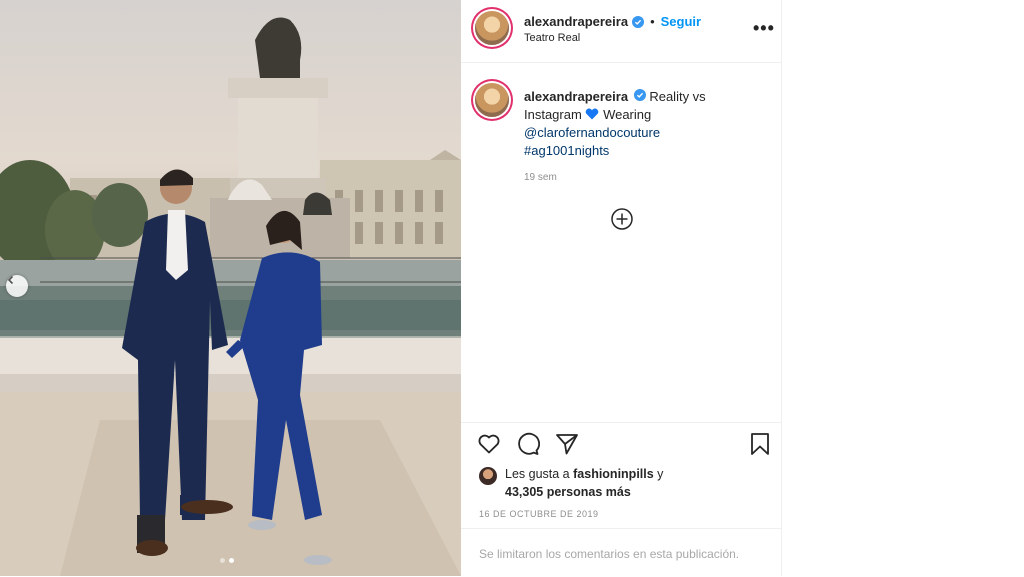  Describe the element at coordinates (492, 100) in the screenshot. I see `caption-avatar` at that location.